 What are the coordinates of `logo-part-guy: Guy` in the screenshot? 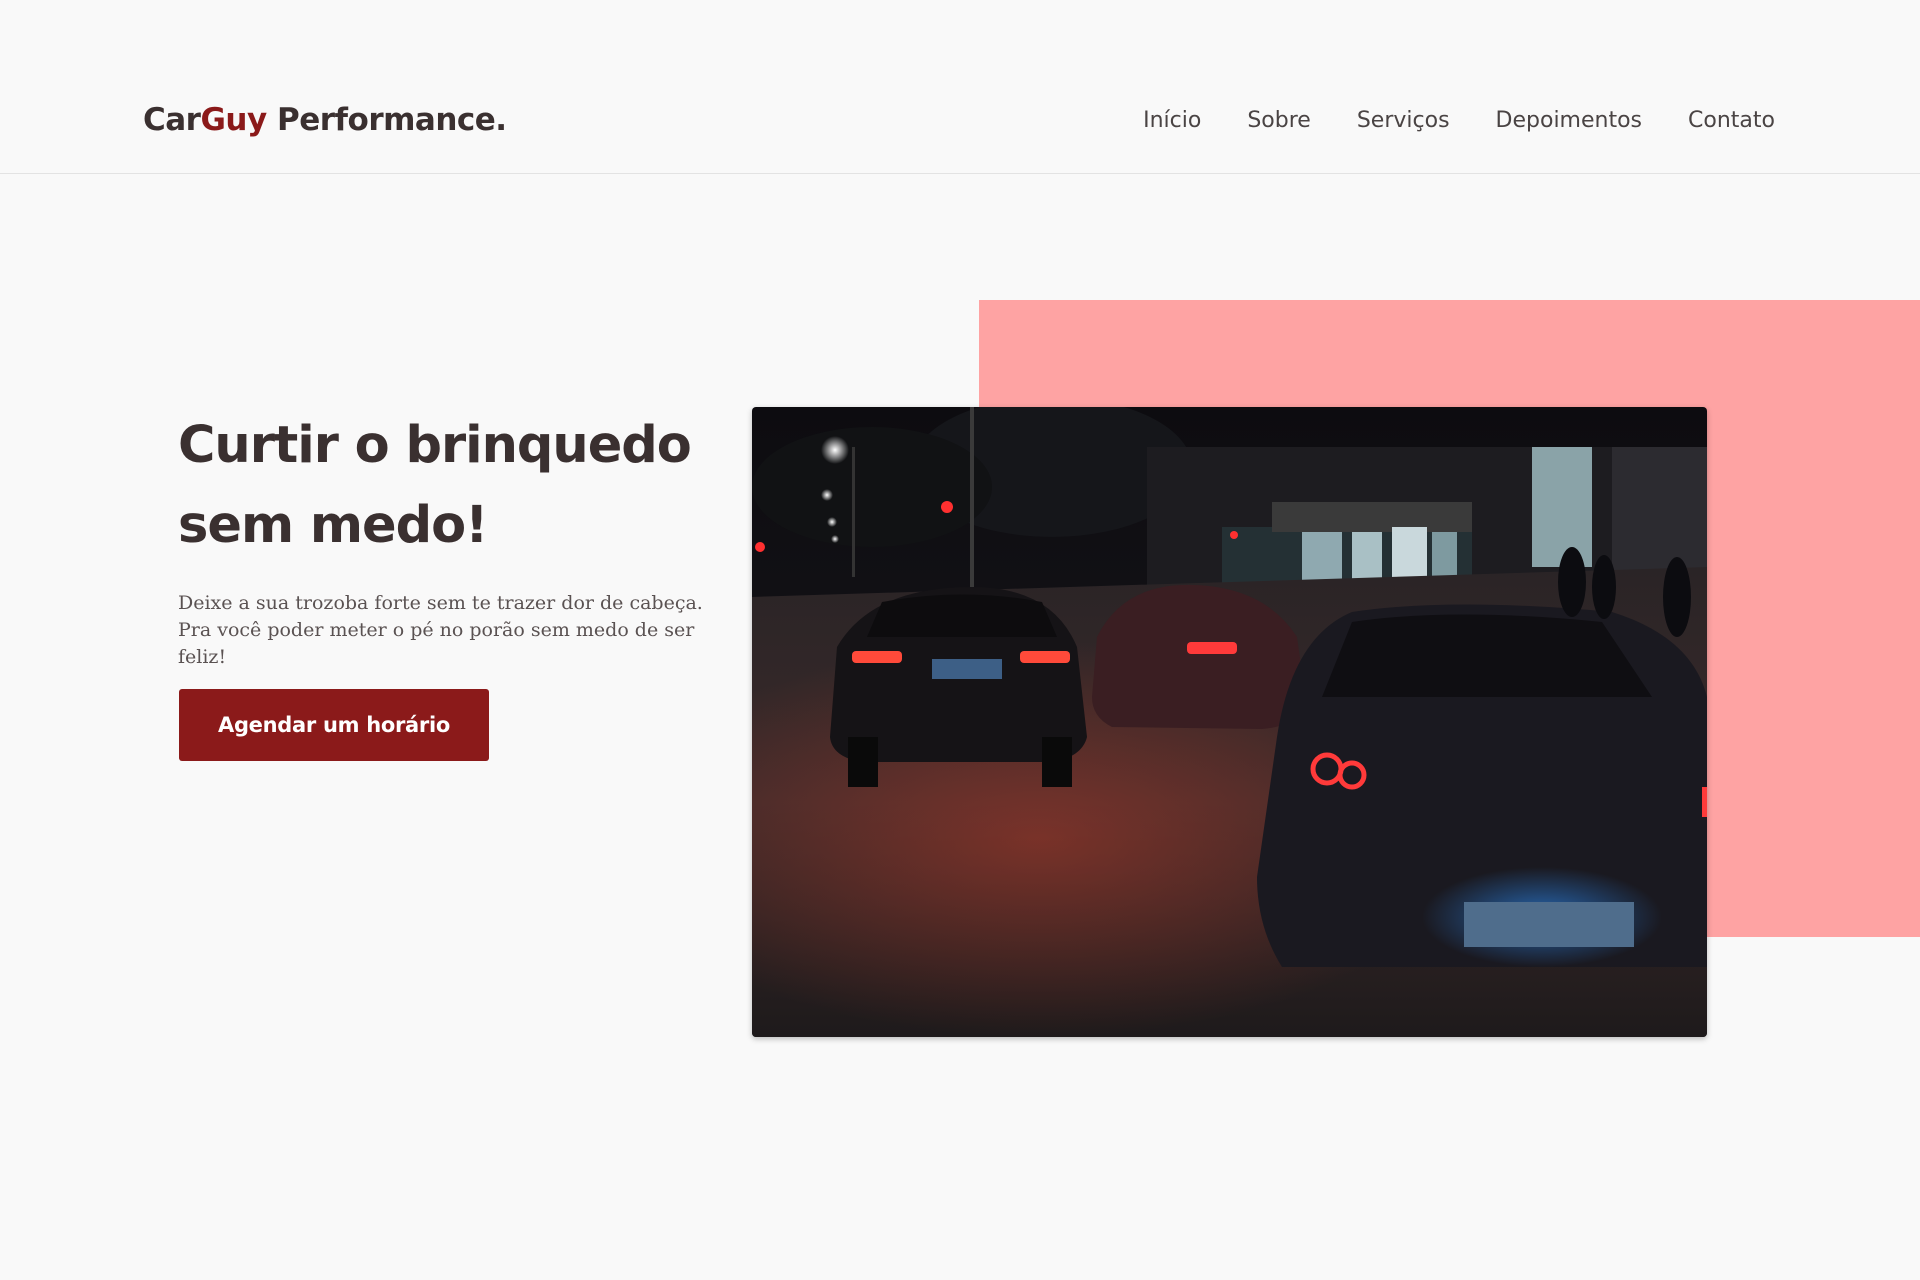 It's located at (233, 120).